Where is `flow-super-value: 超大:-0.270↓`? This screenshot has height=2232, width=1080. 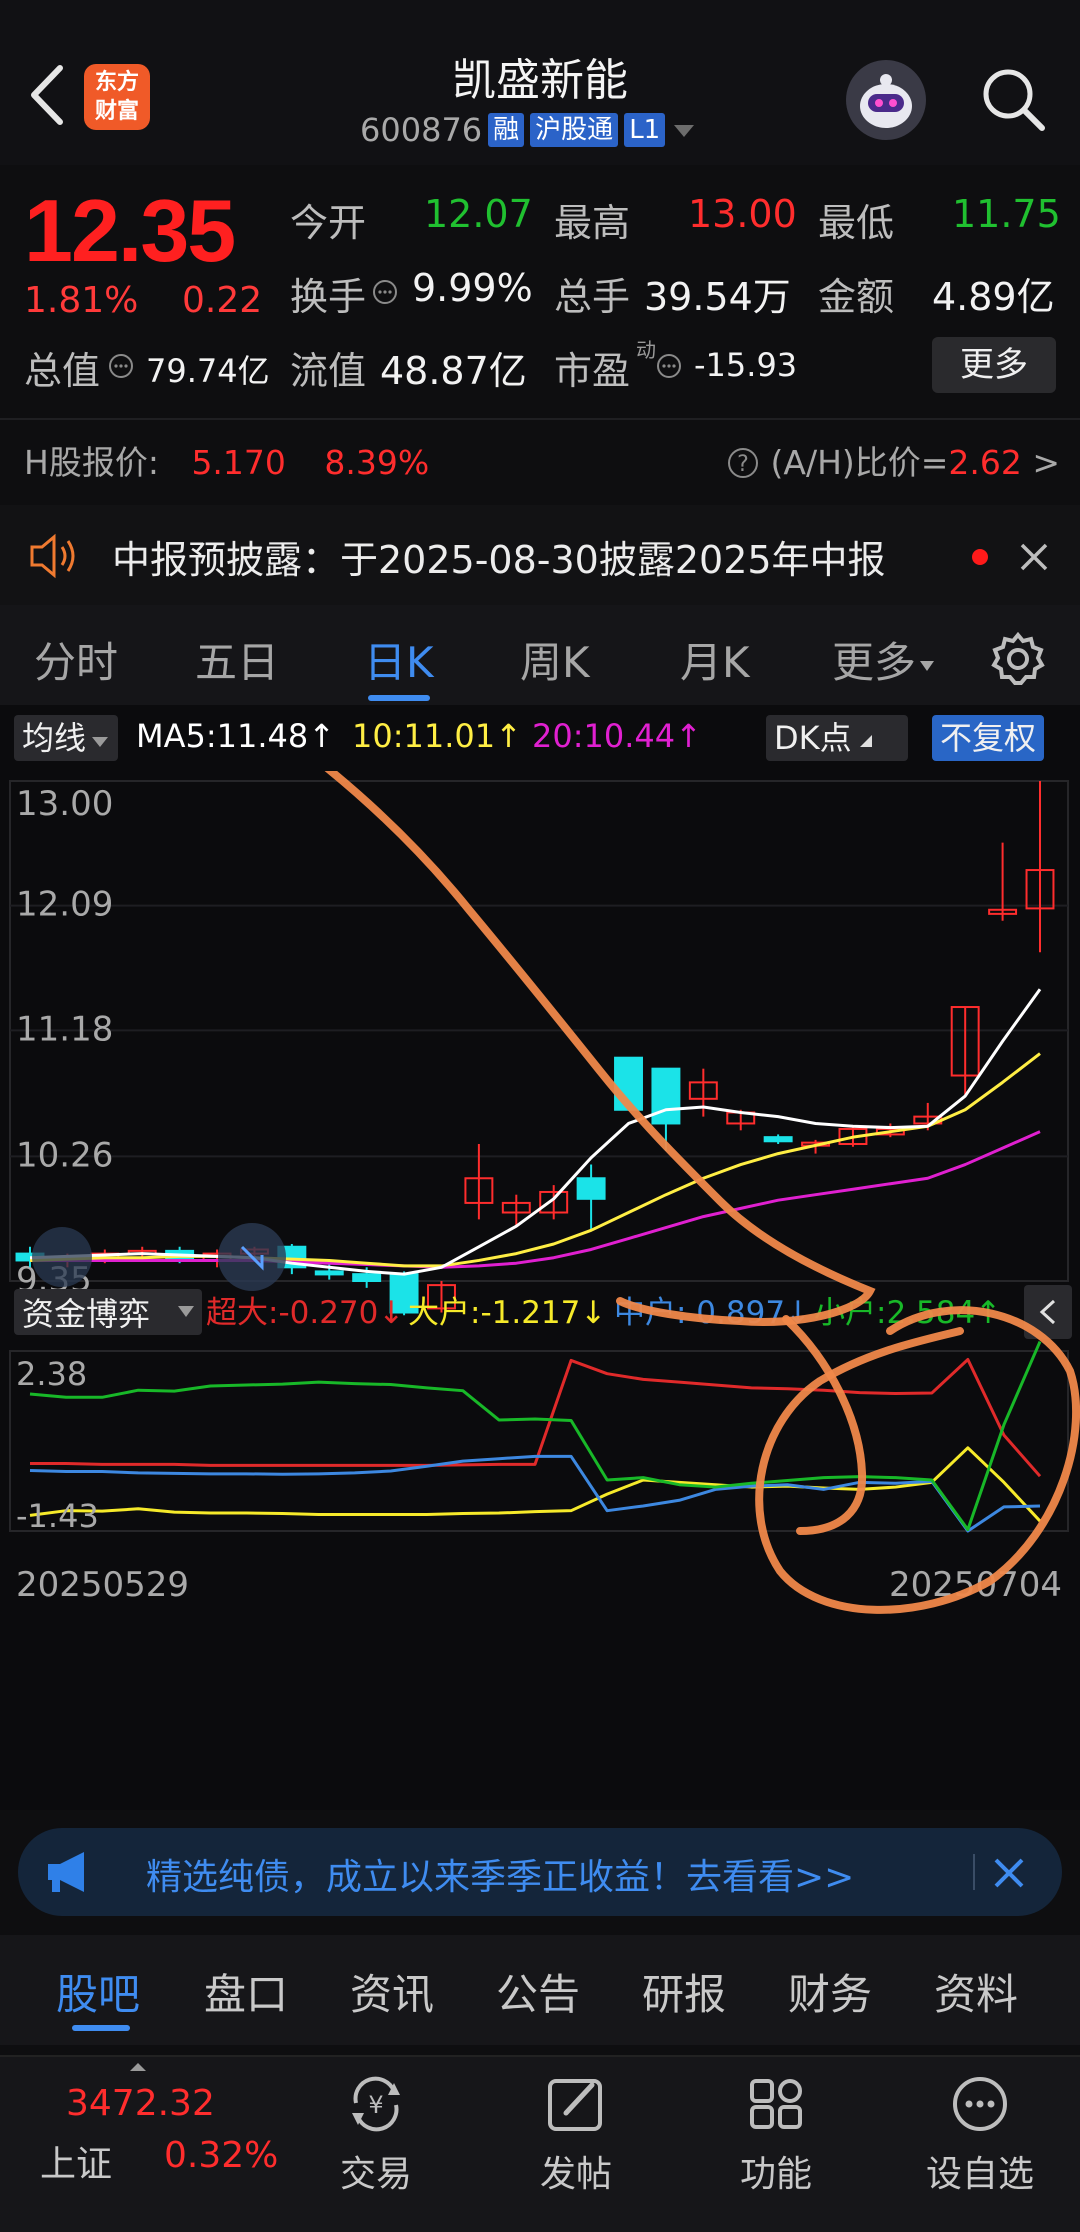 flow-super-value: 超大:-0.270↓ is located at coordinates (305, 1313).